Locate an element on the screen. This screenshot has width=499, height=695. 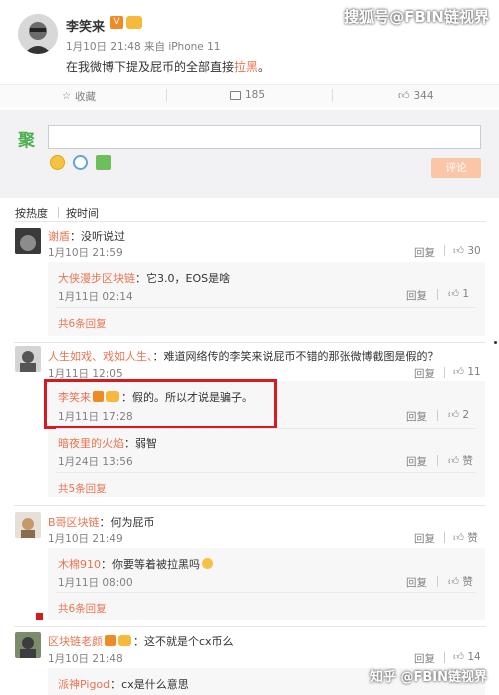
reply-4: 木棉910：你要等着被拉黑吗 is located at coordinates (135, 564).